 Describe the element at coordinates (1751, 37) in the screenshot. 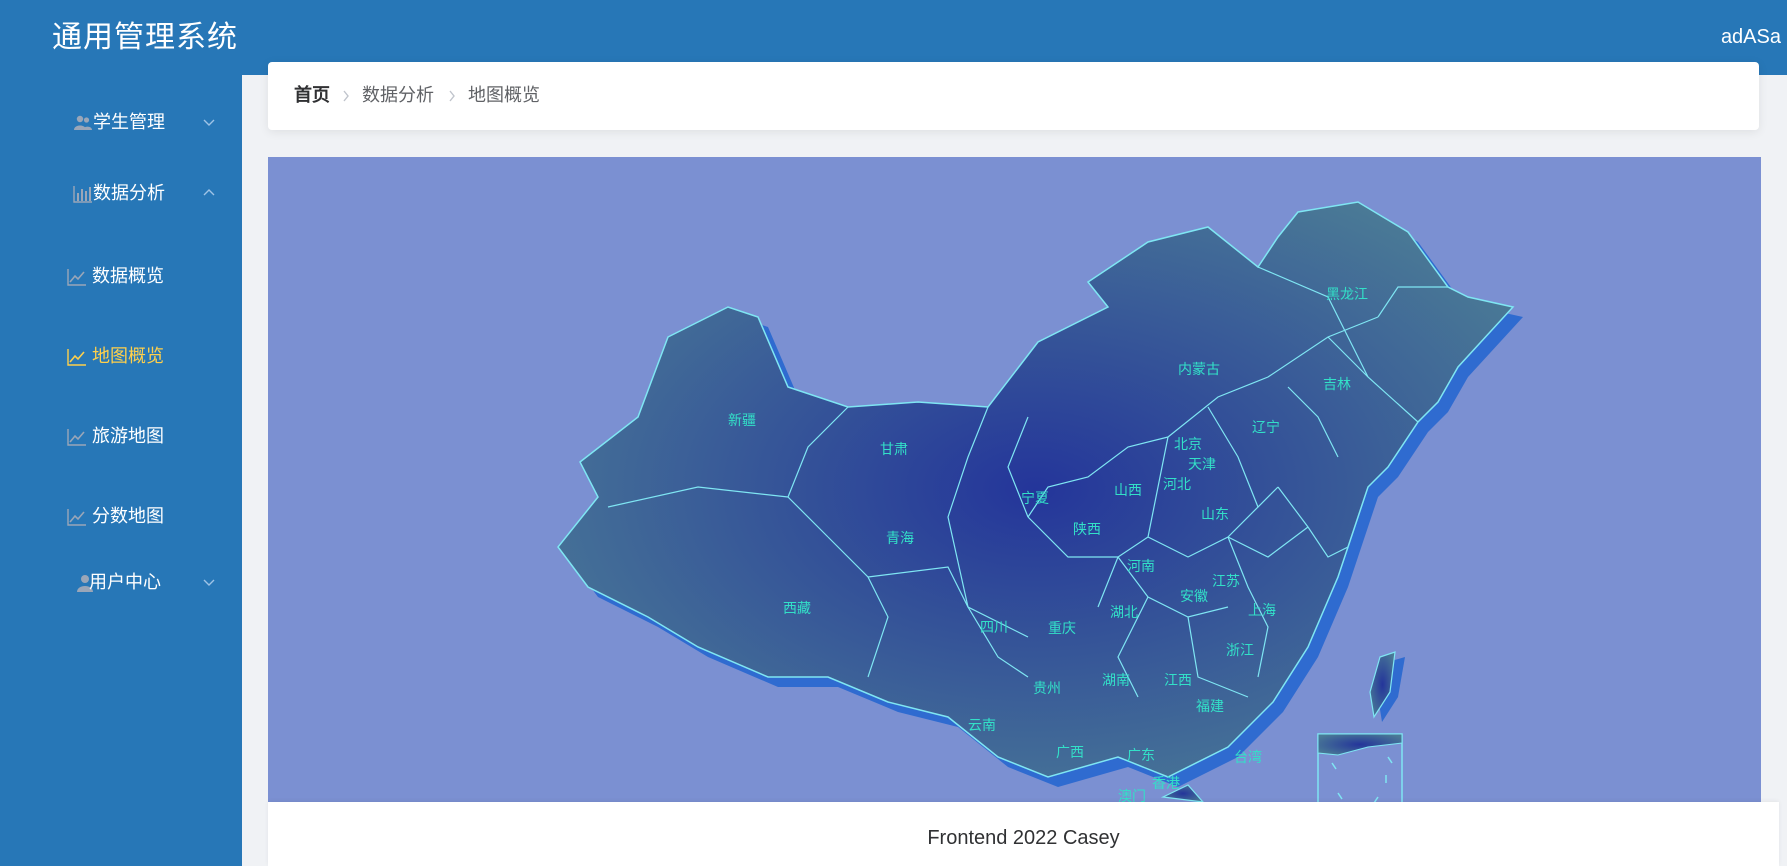

I see `username-menu: adASa` at that location.